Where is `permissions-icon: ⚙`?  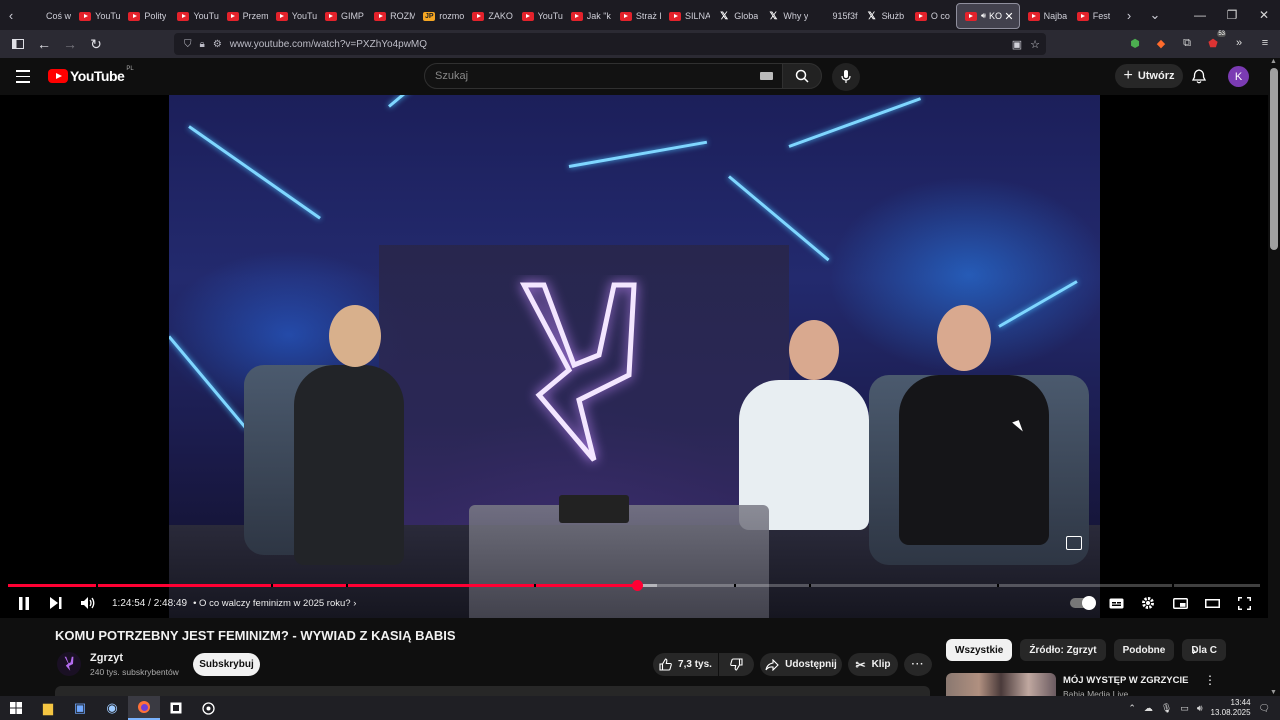 permissions-icon: ⚙ is located at coordinates (217, 44).